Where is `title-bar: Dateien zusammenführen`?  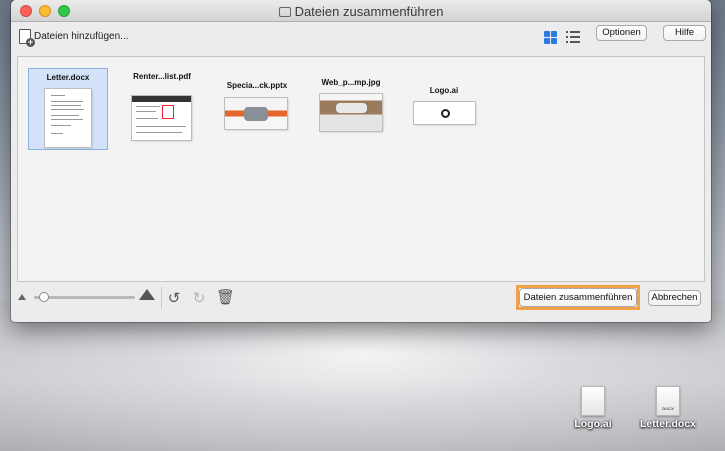 title-bar: Dateien zusammenführen is located at coordinates (361, 11).